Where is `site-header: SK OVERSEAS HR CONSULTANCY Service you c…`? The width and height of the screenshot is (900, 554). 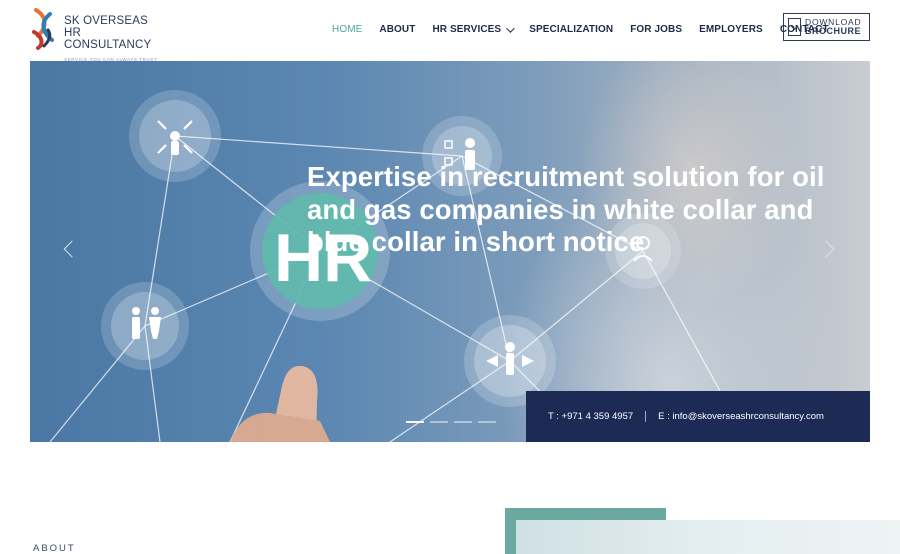
site-header: SK OVERSEAS HR CONSULTANCY Service you c… is located at coordinates (450, 31).